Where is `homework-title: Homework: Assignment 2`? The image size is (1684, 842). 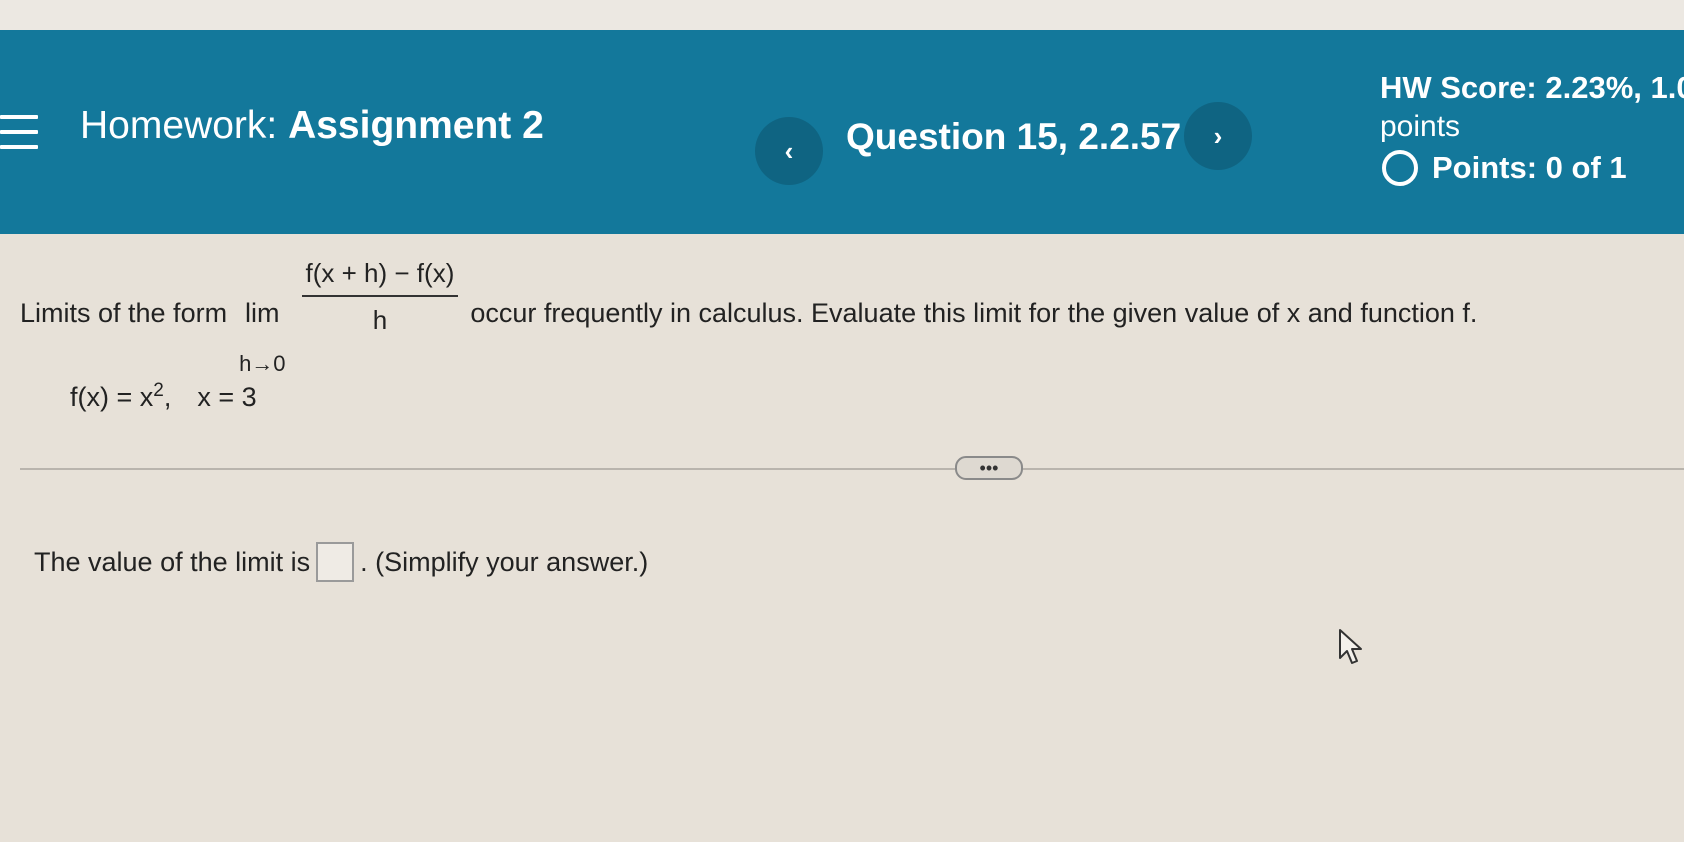
homework-title: Homework: Assignment 2 is located at coordinates (312, 126).